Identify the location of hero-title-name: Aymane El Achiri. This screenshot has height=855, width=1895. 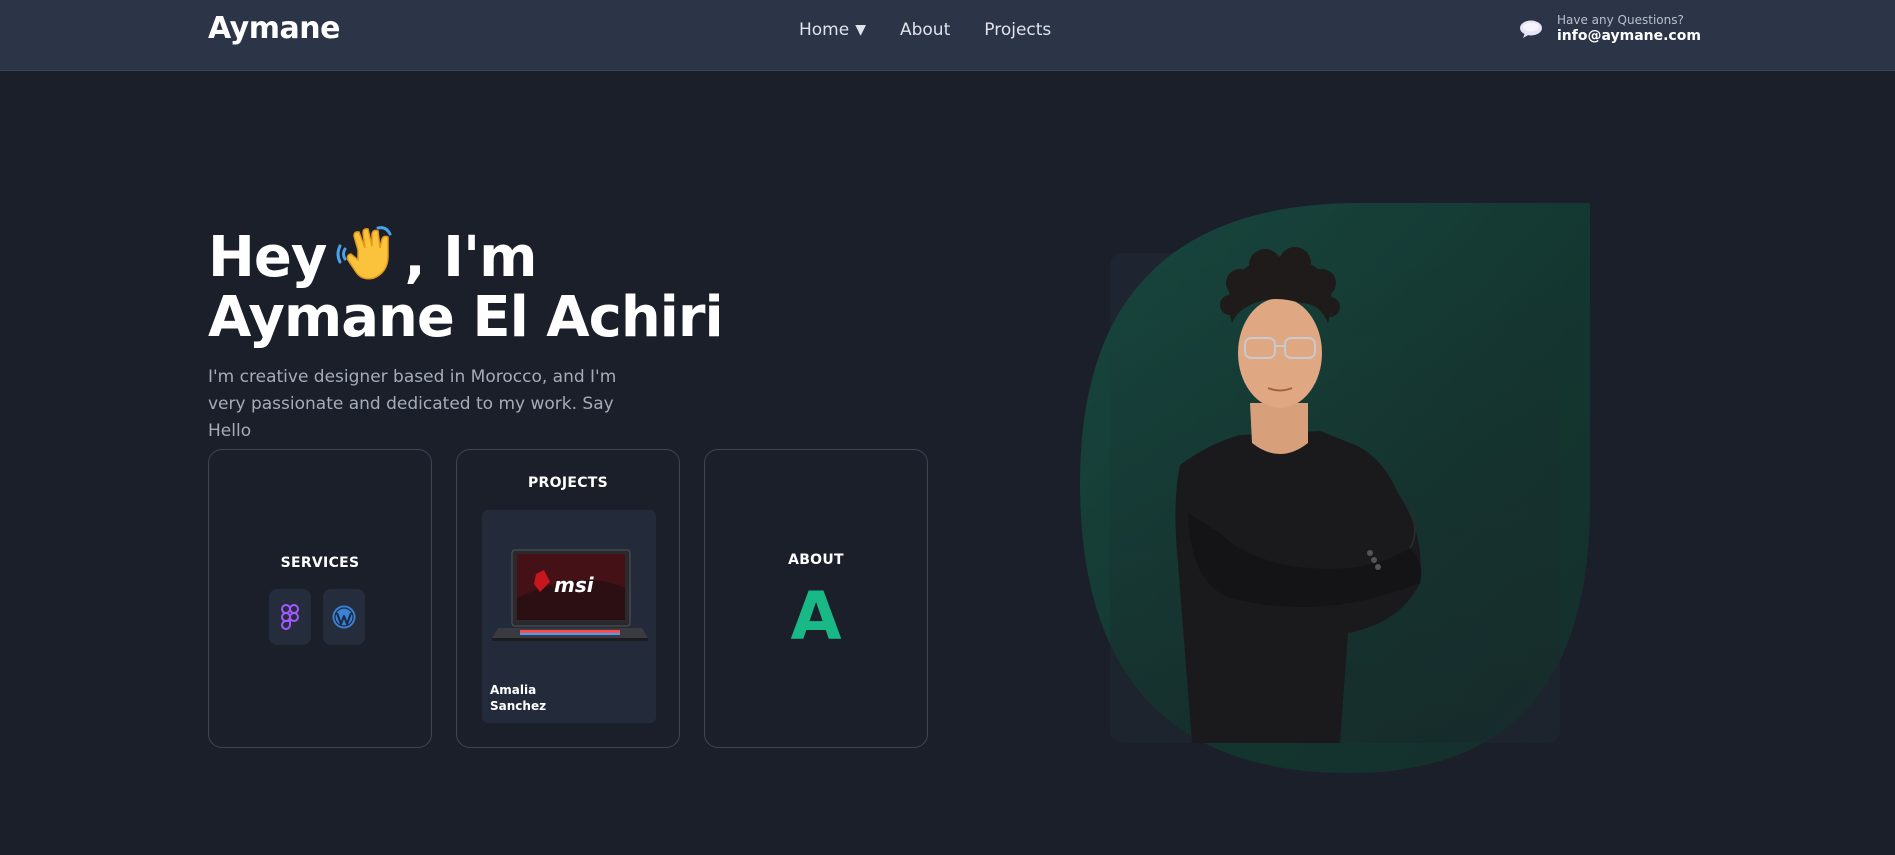
(466, 317).